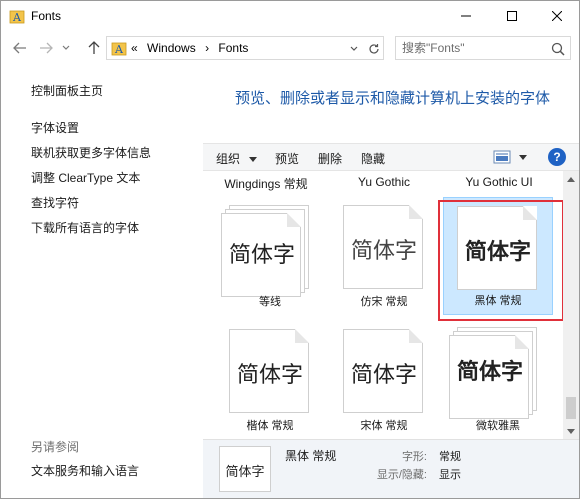 This screenshot has height=499, width=580. What do you see at coordinates (498, 301) in the screenshot?
I see `font-name: 黑体 常规` at bounding box center [498, 301].